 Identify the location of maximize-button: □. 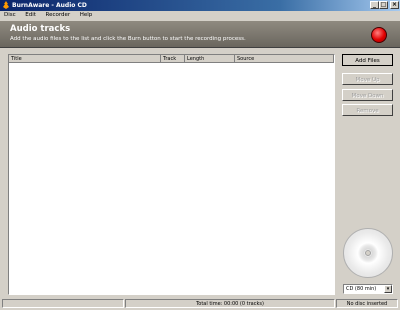
(383, 5).